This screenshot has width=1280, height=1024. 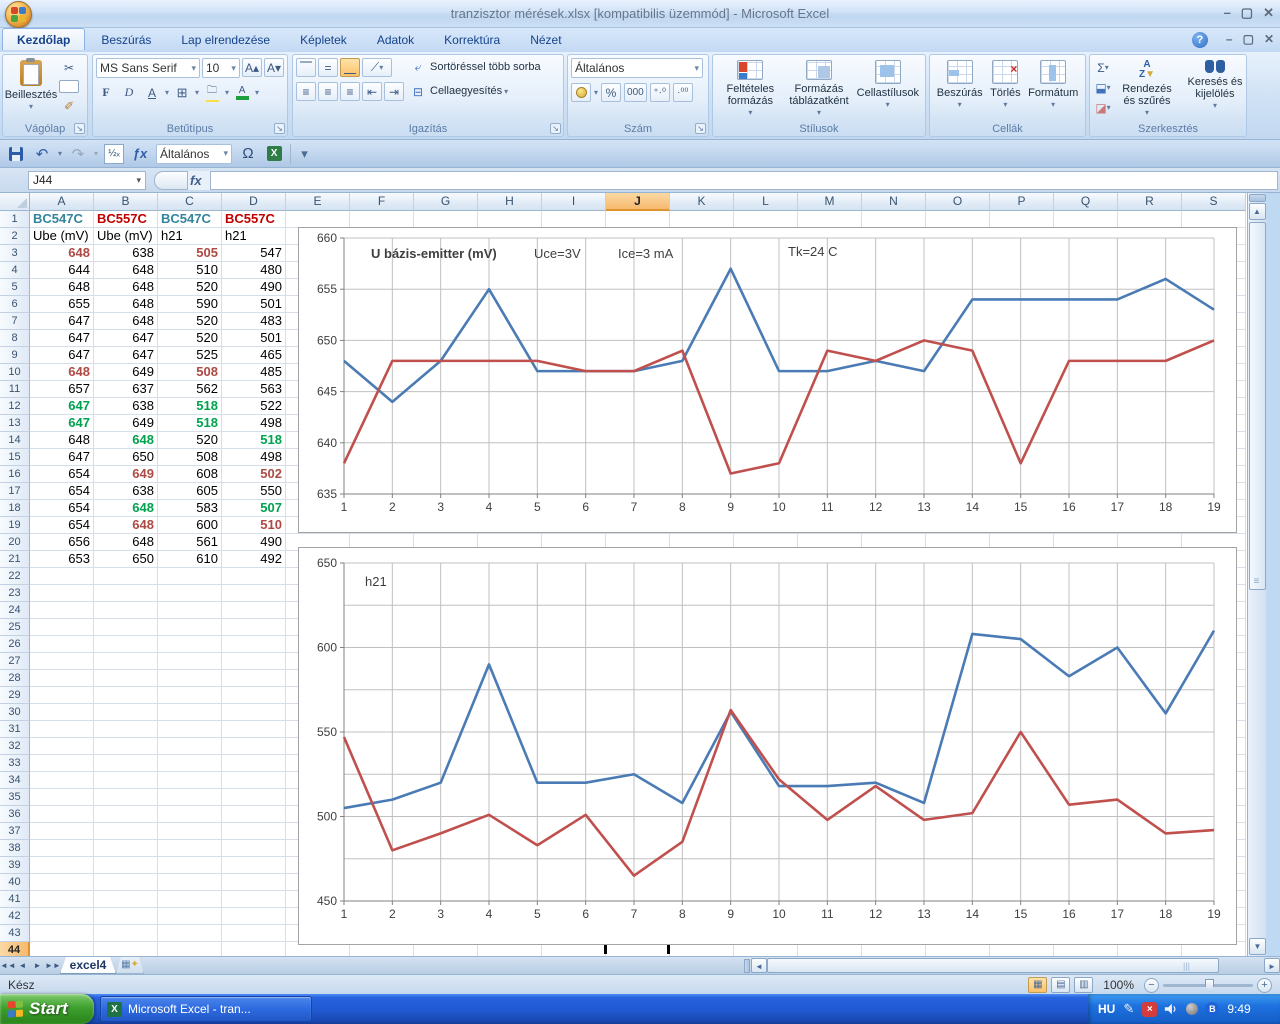 I want to click on zoom-level: 100%, so click(x=1118, y=985).